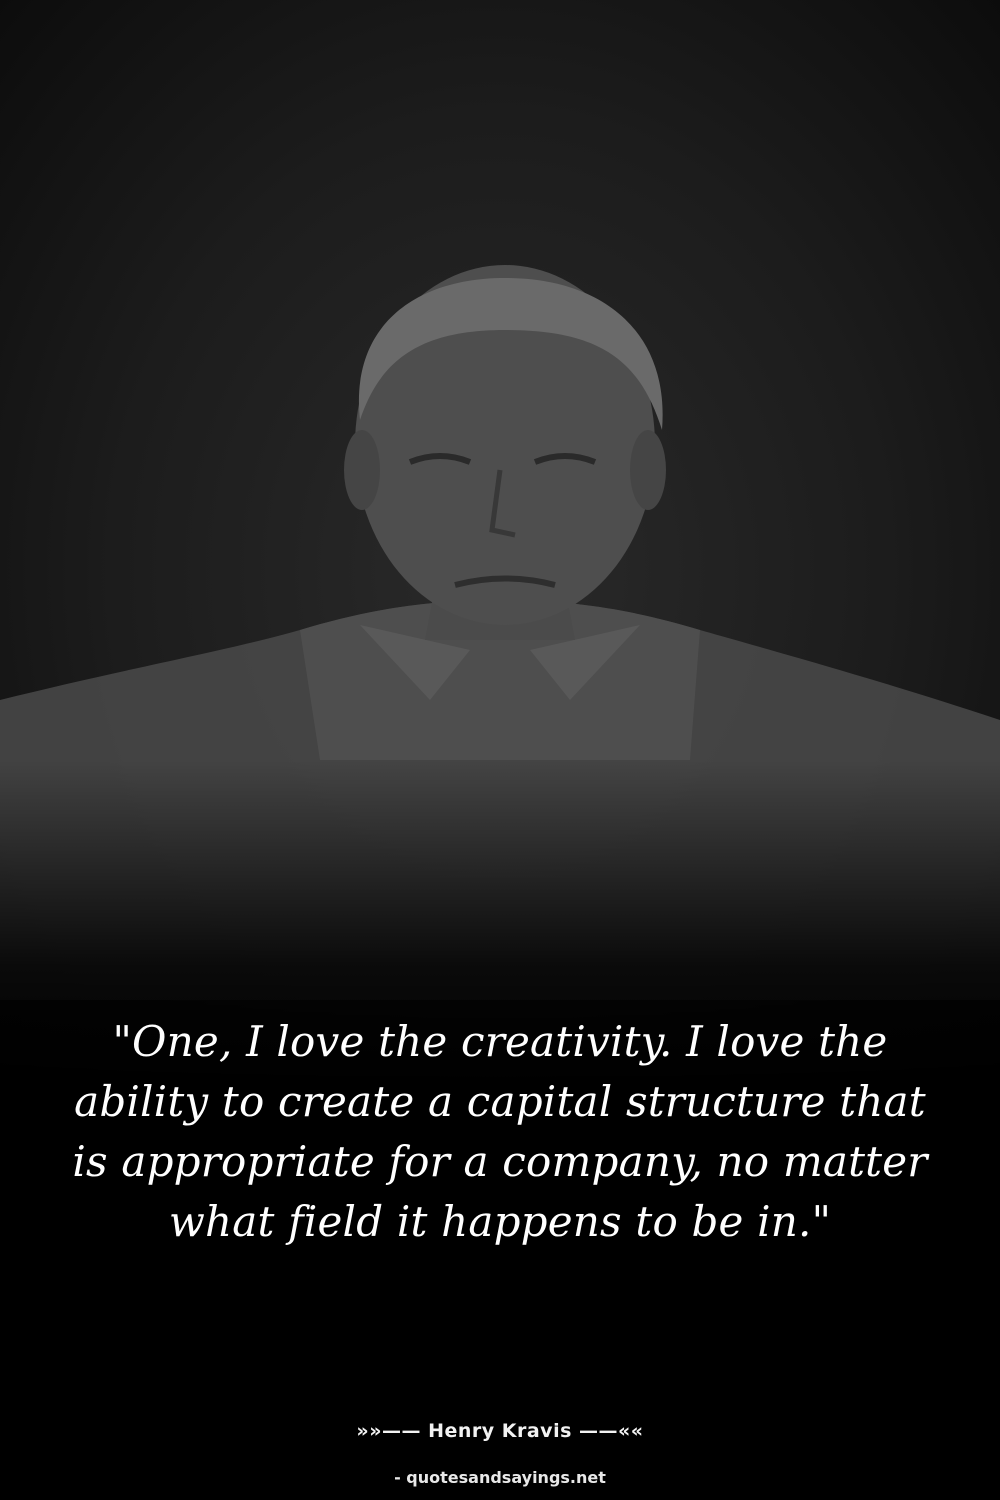 This screenshot has height=1500, width=1000. I want to click on author-name: »»—— Henry Kravis ——««, so click(500, 1431).